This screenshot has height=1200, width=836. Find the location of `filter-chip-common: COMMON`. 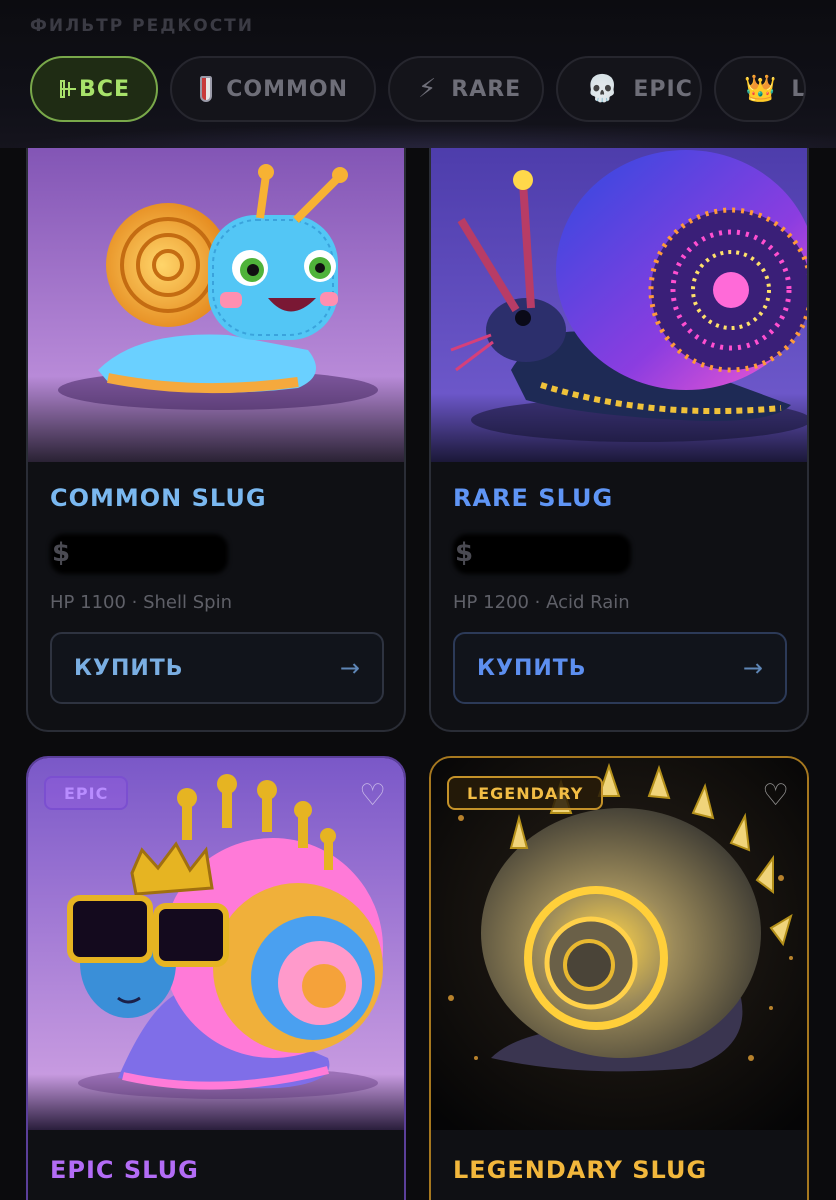

filter-chip-common: COMMON is located at coordinates (273, 89).